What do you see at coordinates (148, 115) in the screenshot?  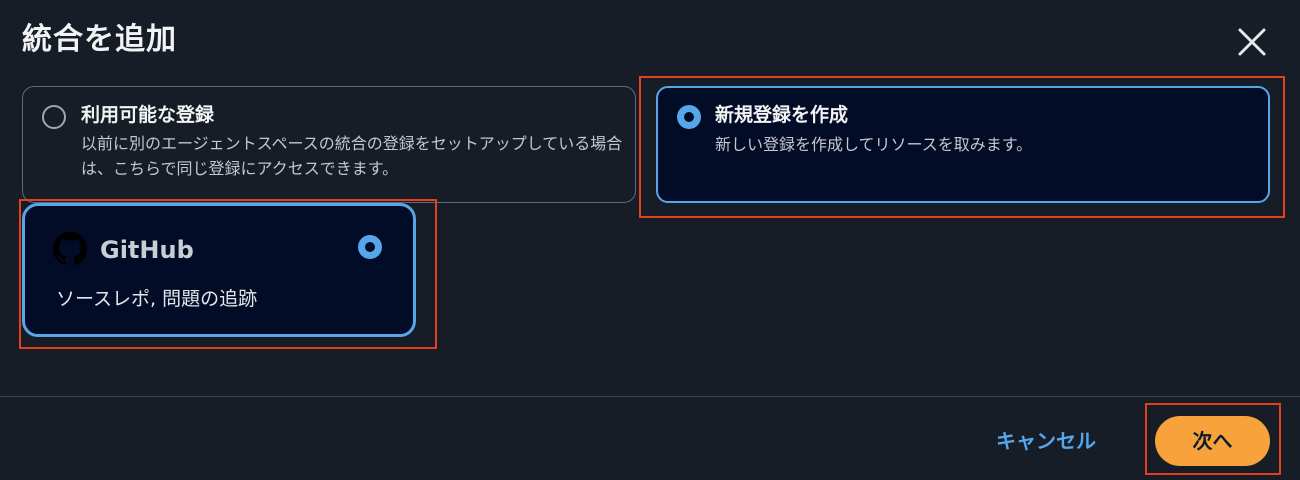 I see `option-existing-label: 利用可能な登録` at bounding box center [148, 115].